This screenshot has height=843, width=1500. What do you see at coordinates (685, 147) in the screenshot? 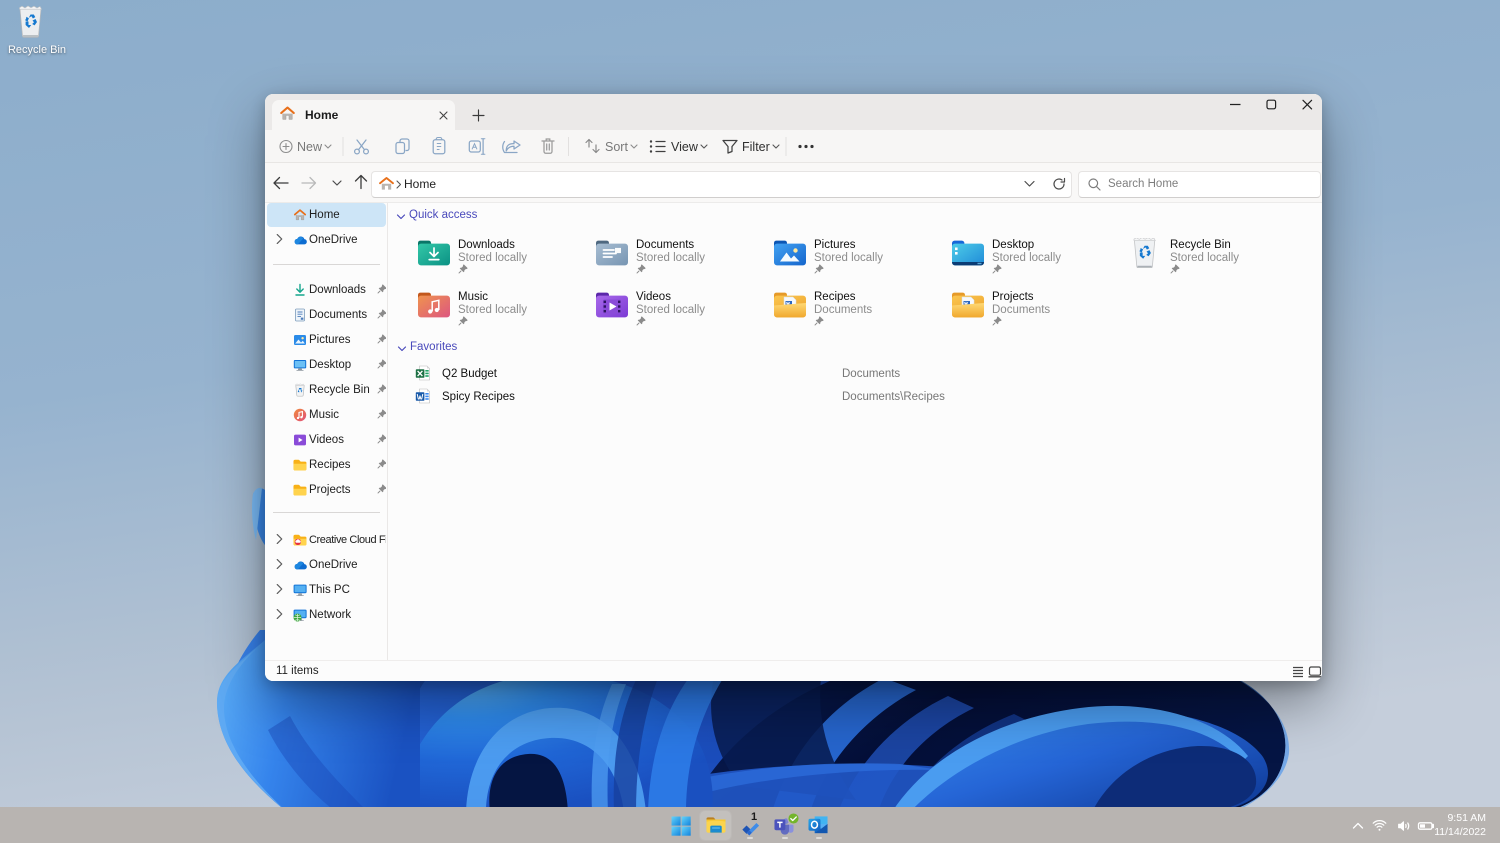
I see `svg-text: View` at bounding box center [685, 147].